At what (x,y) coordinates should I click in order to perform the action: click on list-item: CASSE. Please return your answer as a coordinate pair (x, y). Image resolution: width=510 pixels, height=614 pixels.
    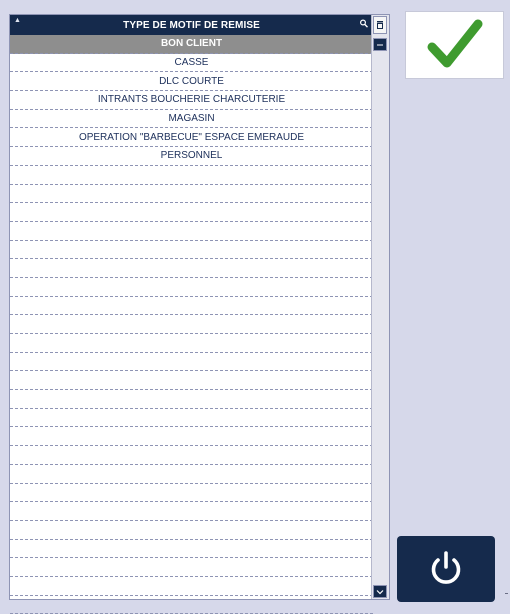
    Looking at the image, I should click on (191, 63).